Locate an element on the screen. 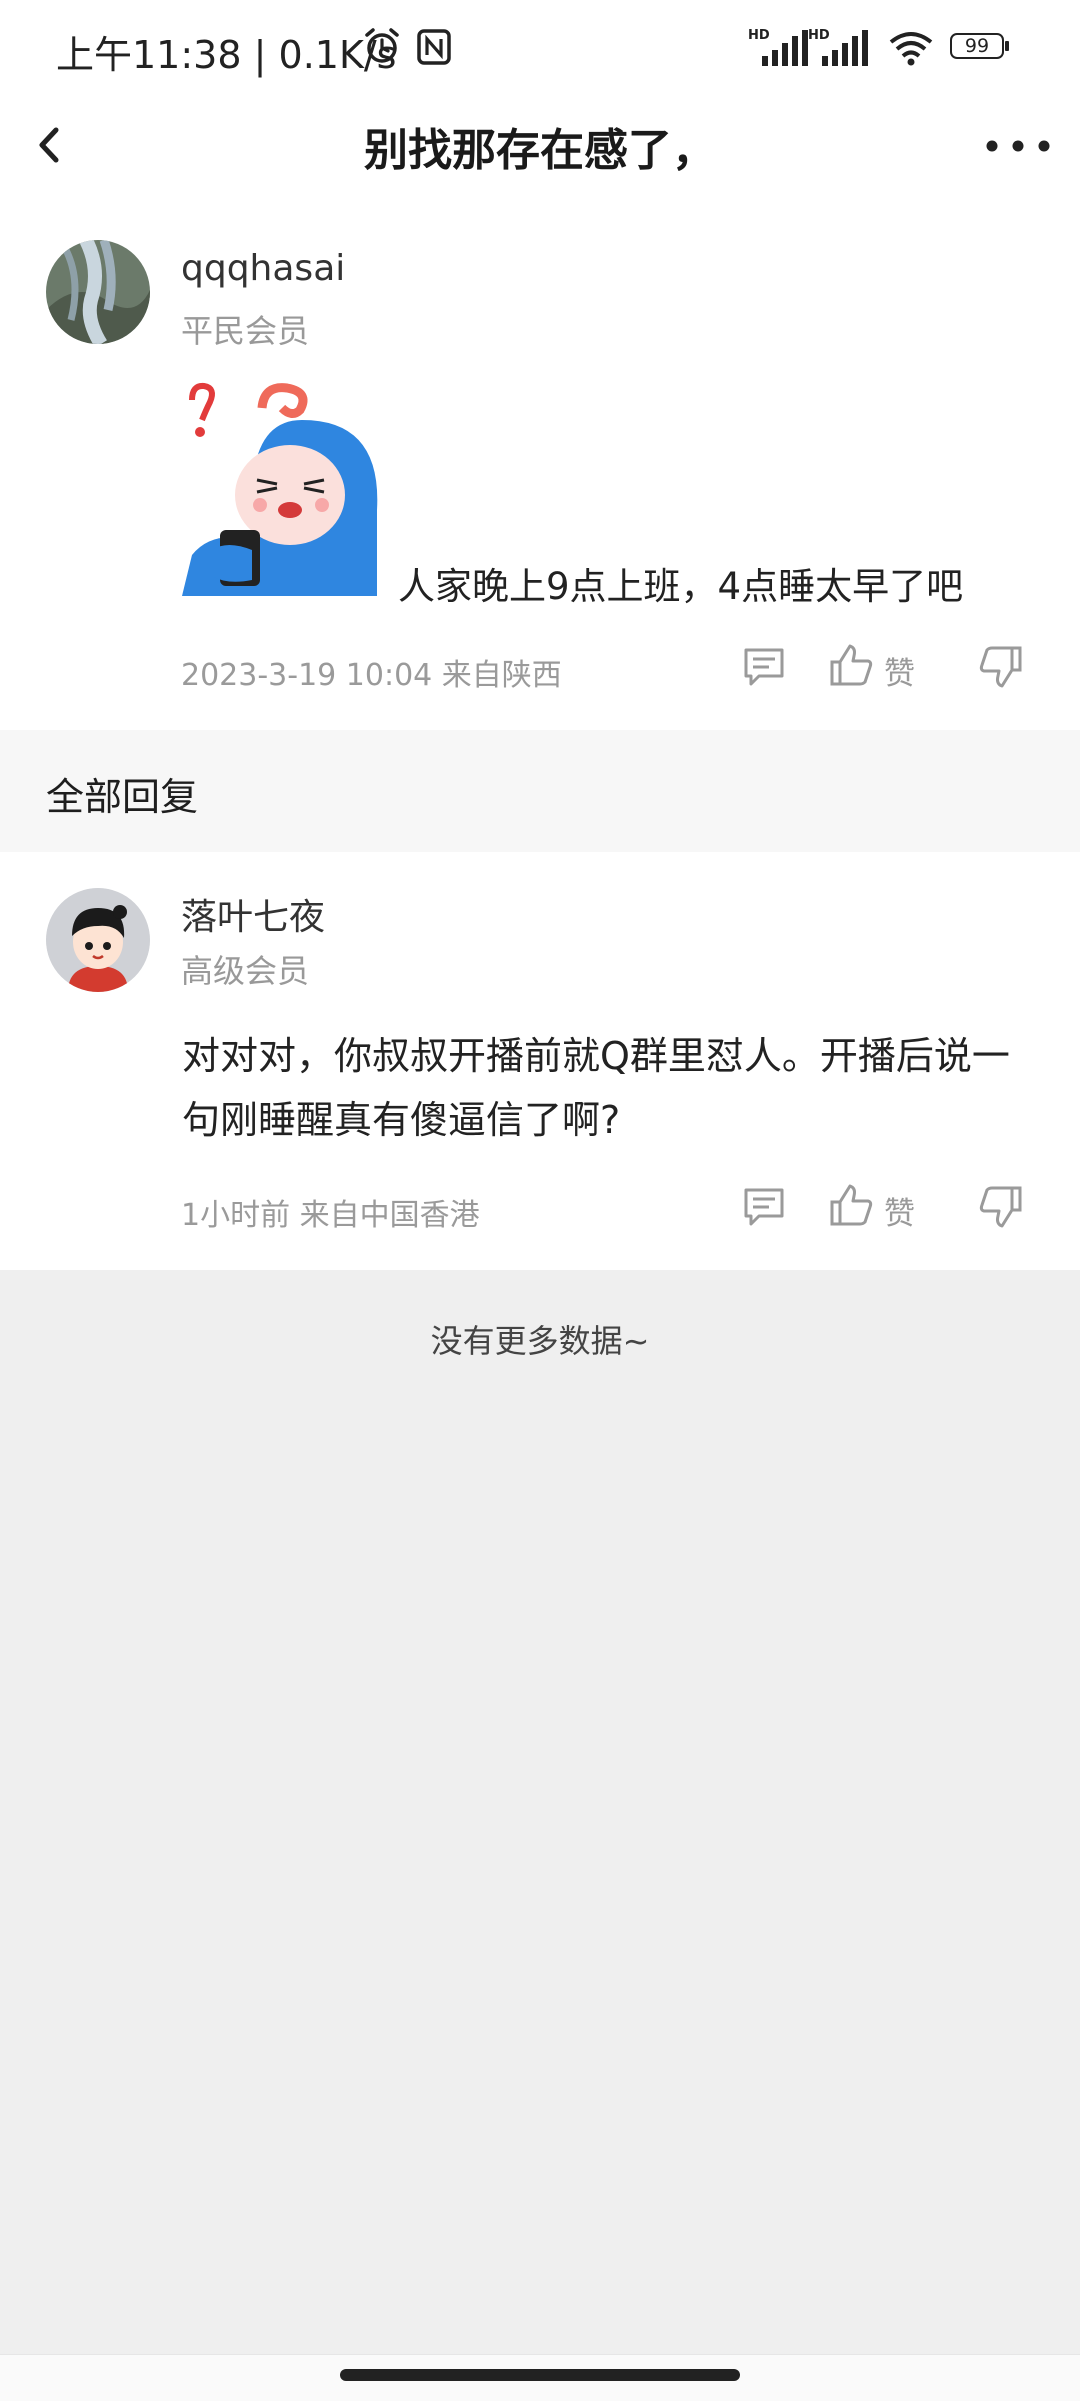 The height and width of the screenshot is (2401, 1080). battery-icon: 99 is located at coordinates (981, 48).